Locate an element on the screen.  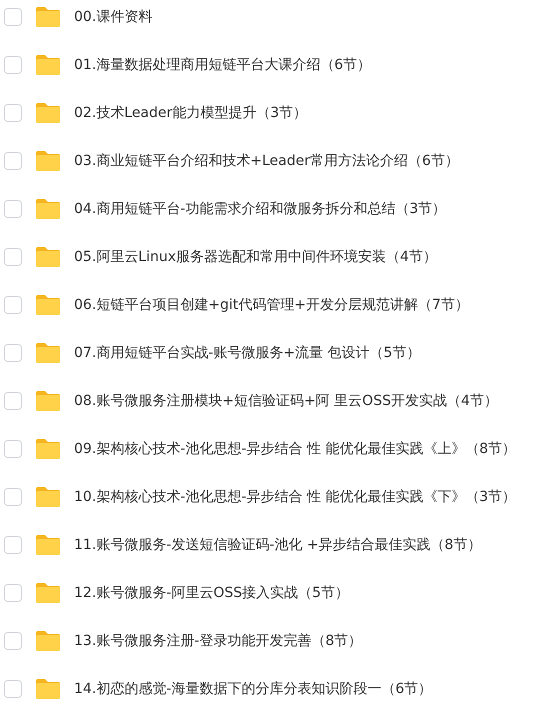
folder-name: 13.账号微服务注册-登录功能开发完善（8节） is located at coordinates (218, 641).